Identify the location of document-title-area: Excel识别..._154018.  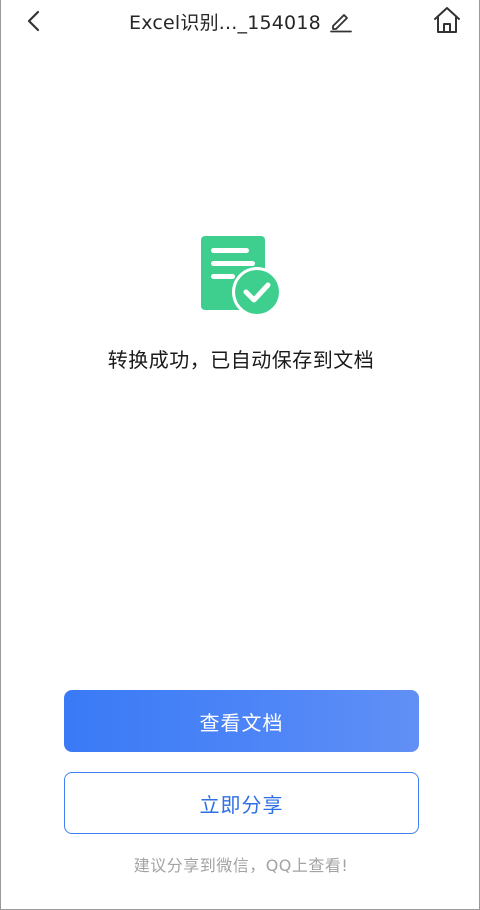
(241, 21).